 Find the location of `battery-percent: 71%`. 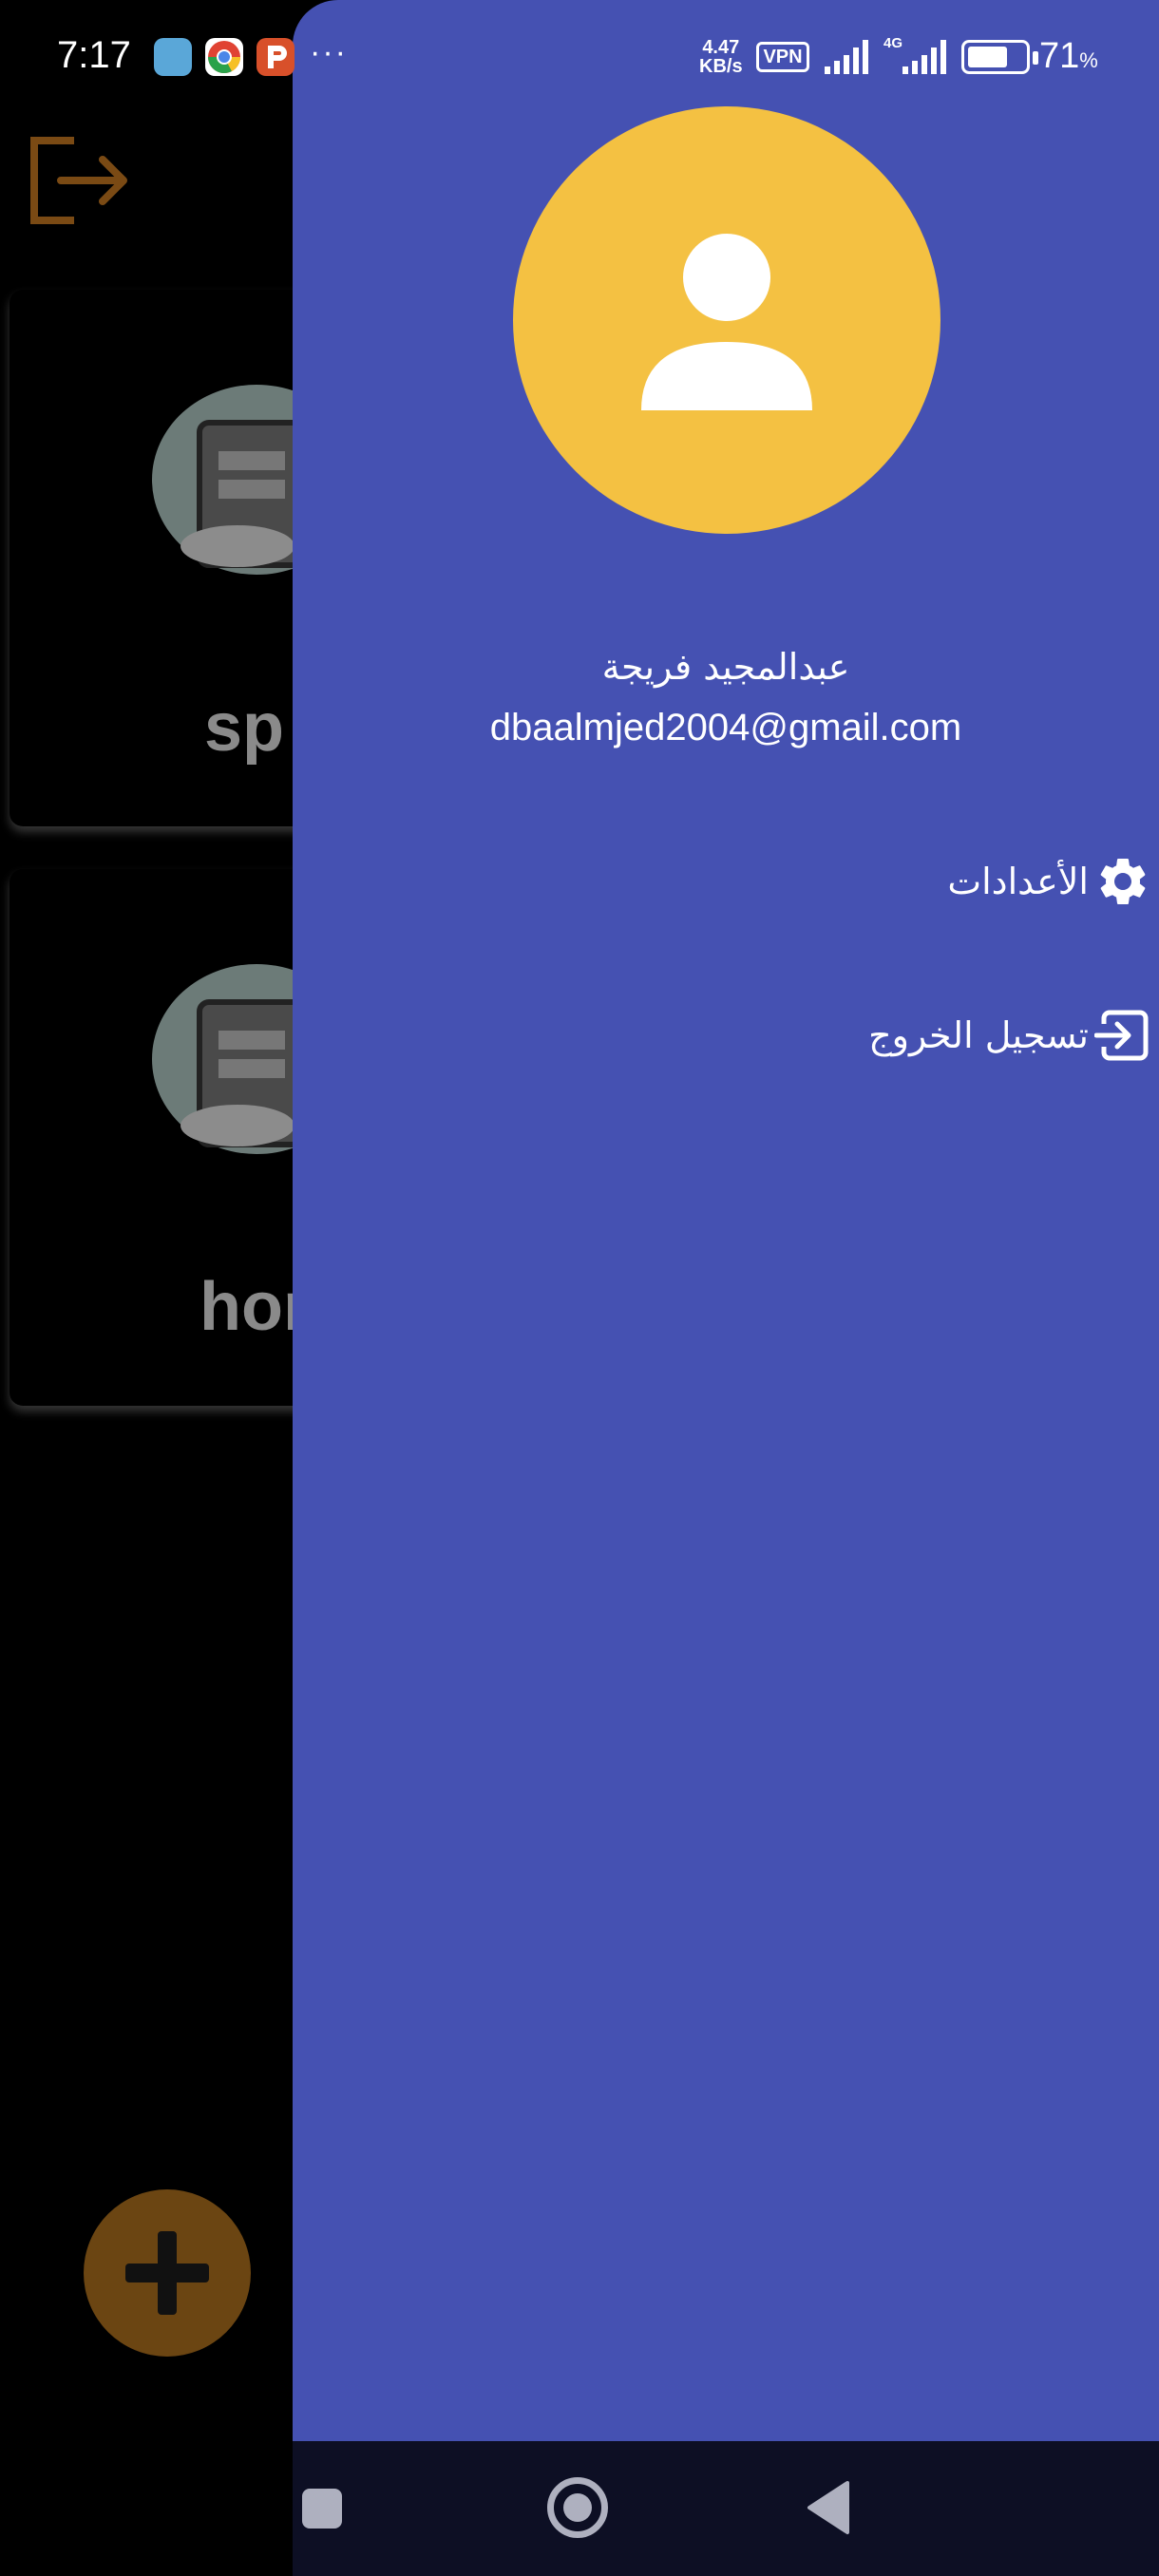

battery-percent: 71% is located at coordinates (1068, 56).